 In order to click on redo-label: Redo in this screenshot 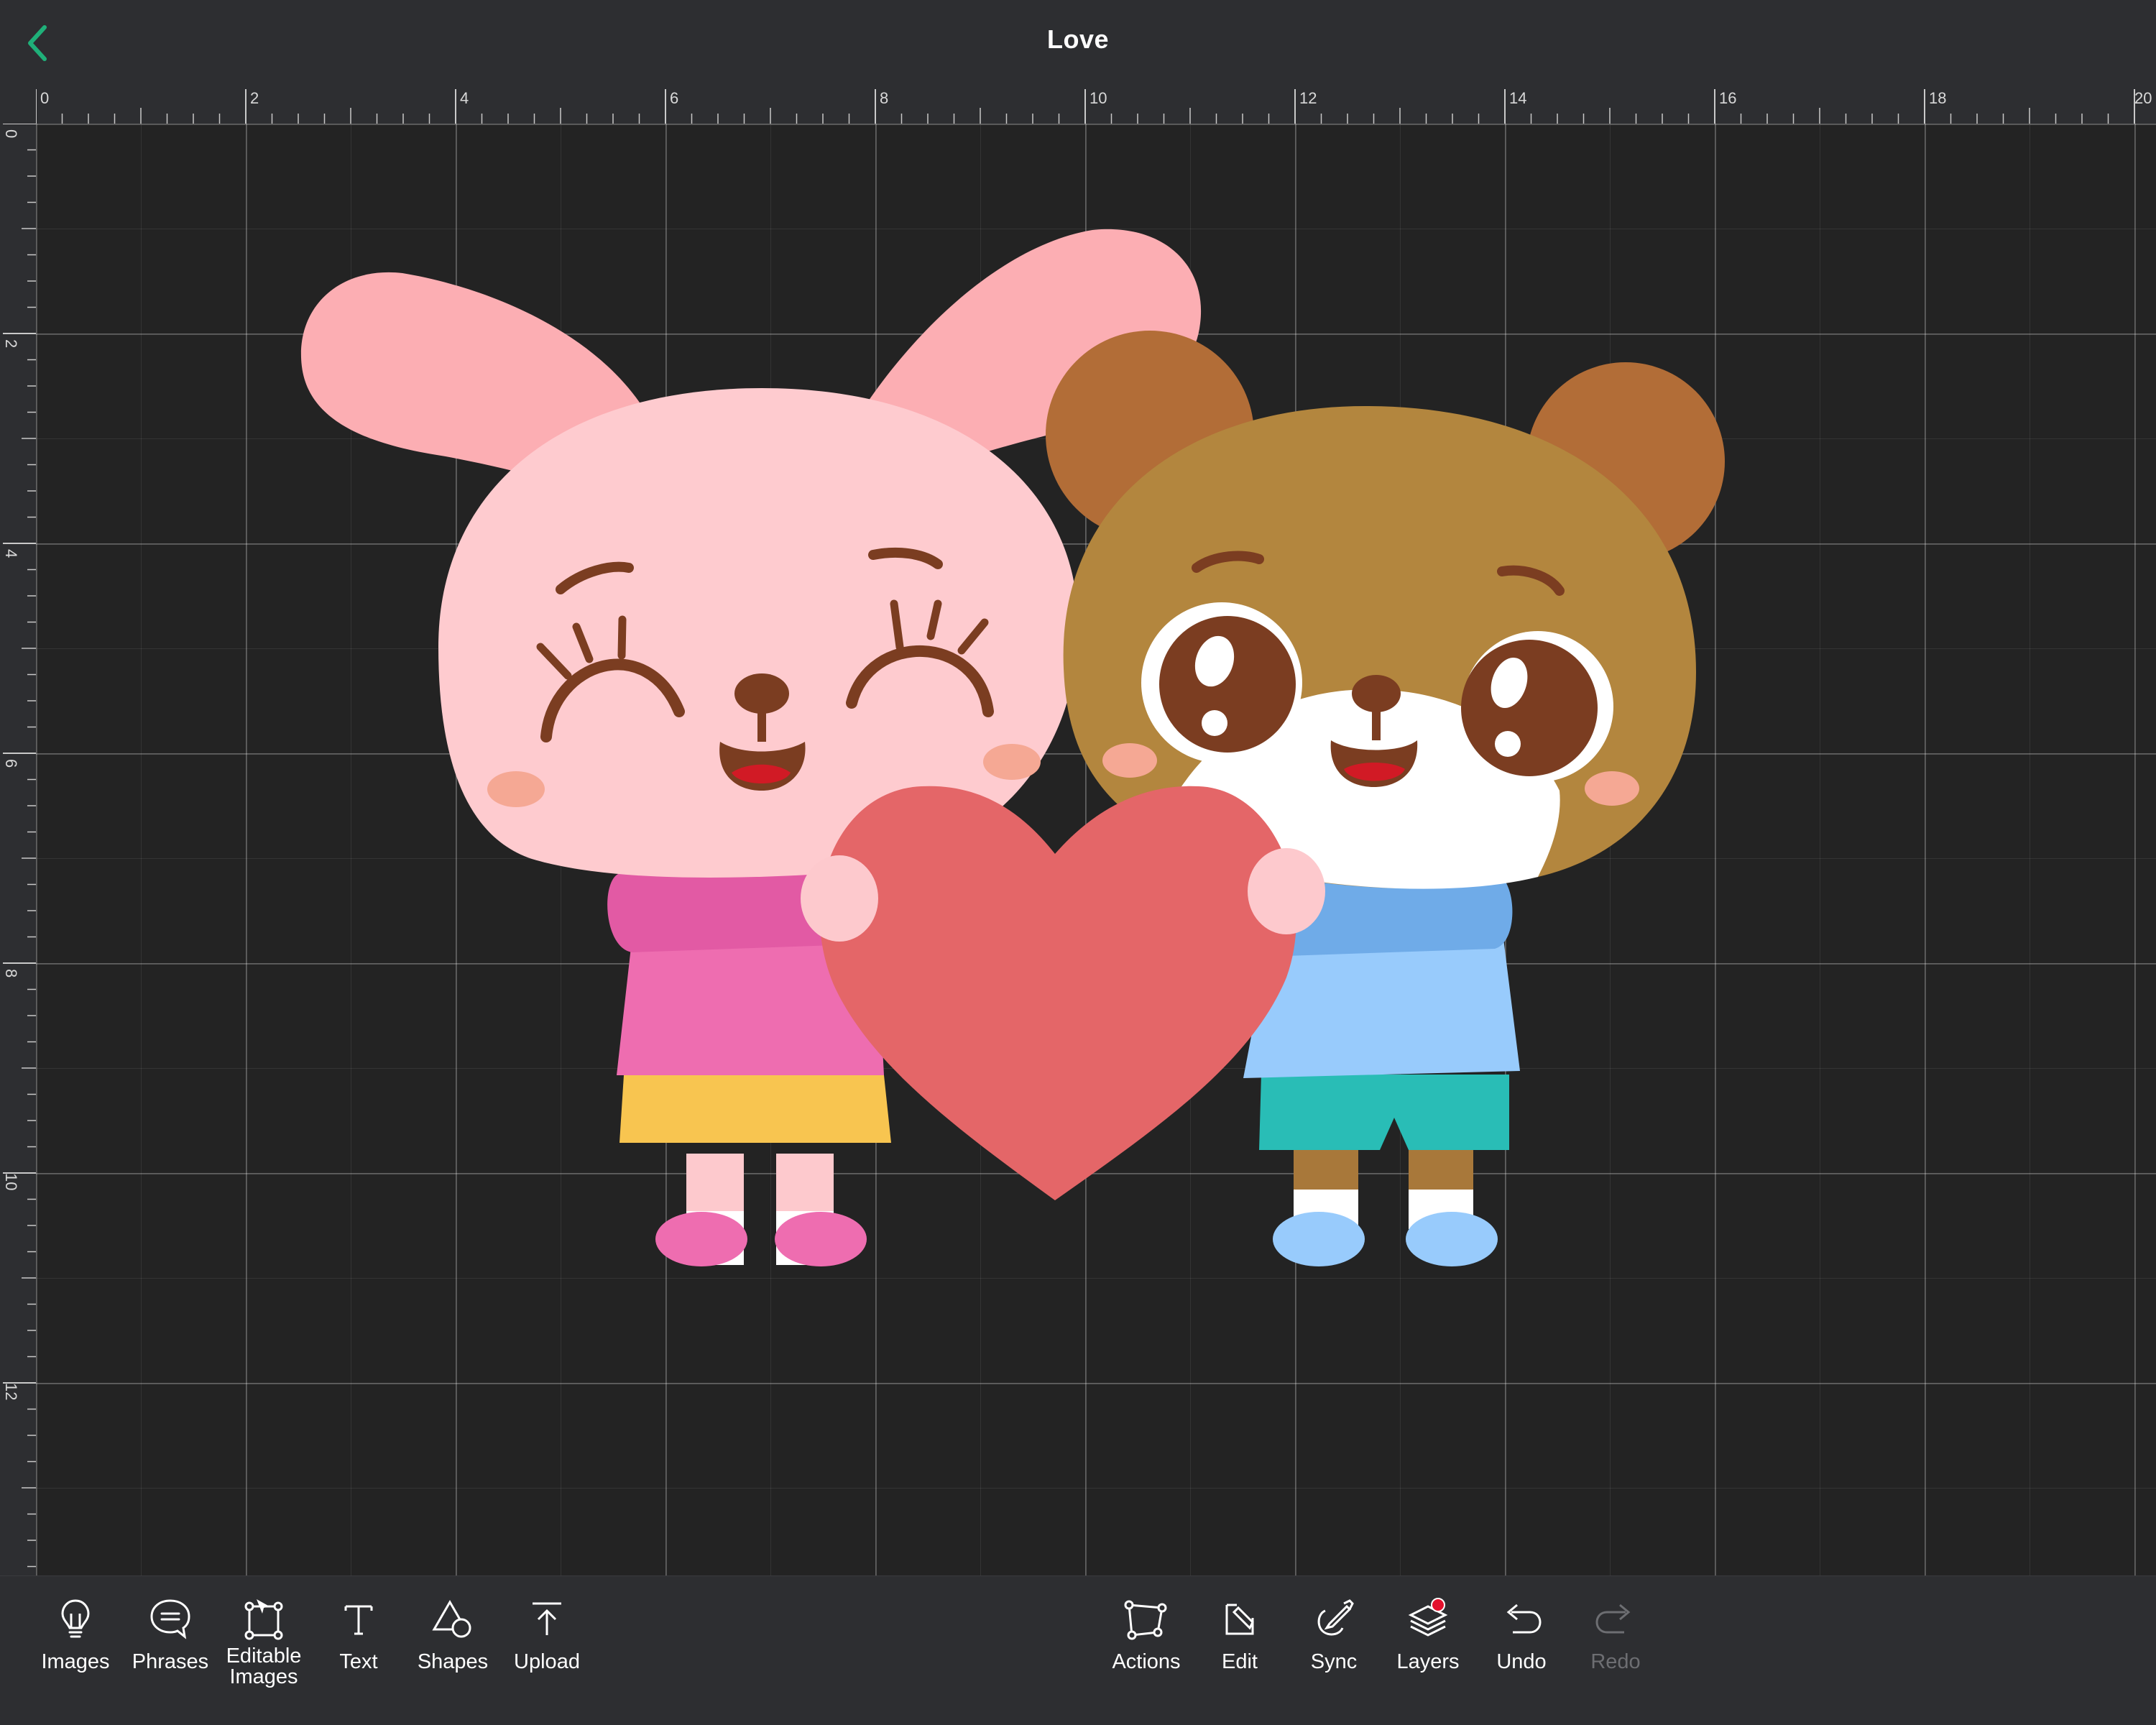, I will do `click(1615, 1661)`.